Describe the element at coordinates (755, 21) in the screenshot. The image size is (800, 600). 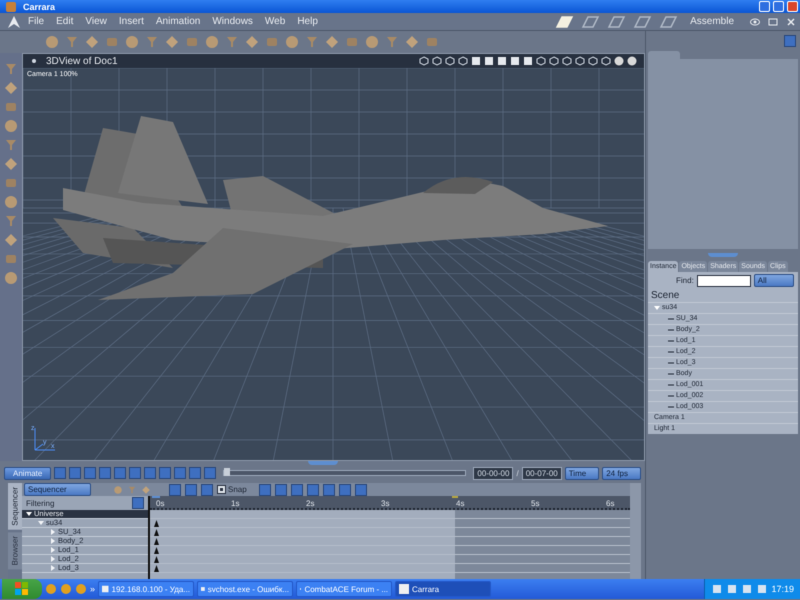
I see `eye-icon` at that location.